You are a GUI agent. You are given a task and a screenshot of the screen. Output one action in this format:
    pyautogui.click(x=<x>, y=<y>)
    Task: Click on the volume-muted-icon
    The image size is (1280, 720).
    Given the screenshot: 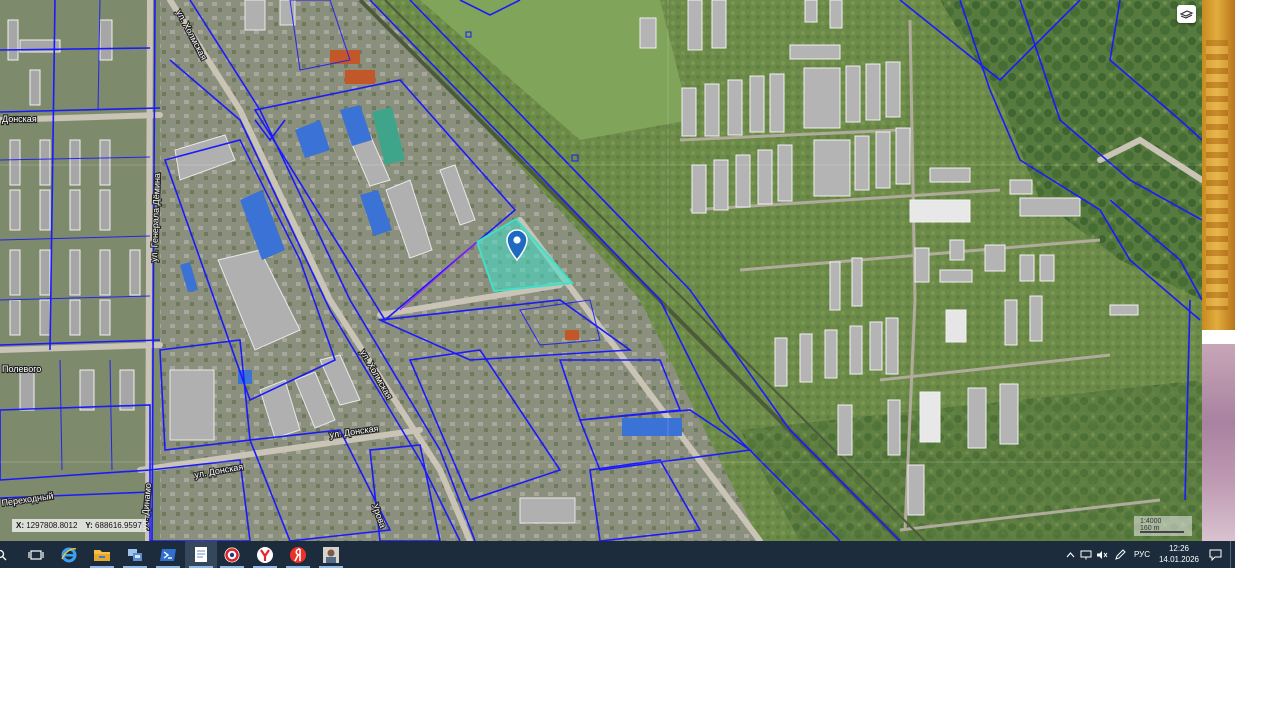 What is the action you would take?
    pyautogui.click(x=1102, y=554)
    